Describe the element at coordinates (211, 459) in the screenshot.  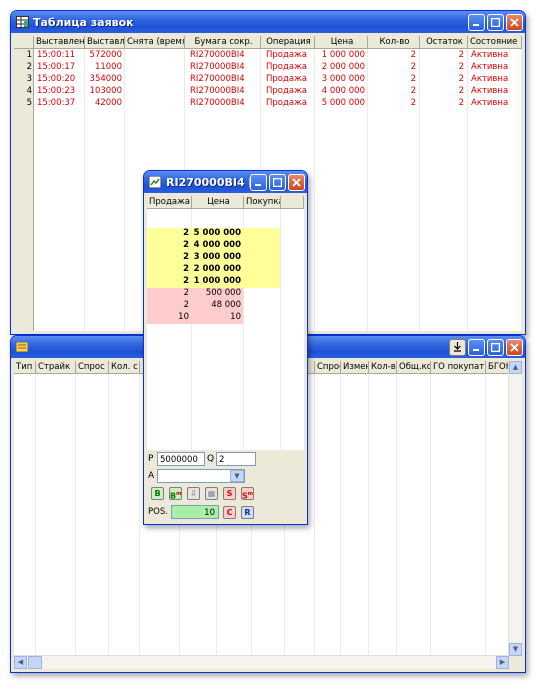
I see `qty-label: Q` at that location.